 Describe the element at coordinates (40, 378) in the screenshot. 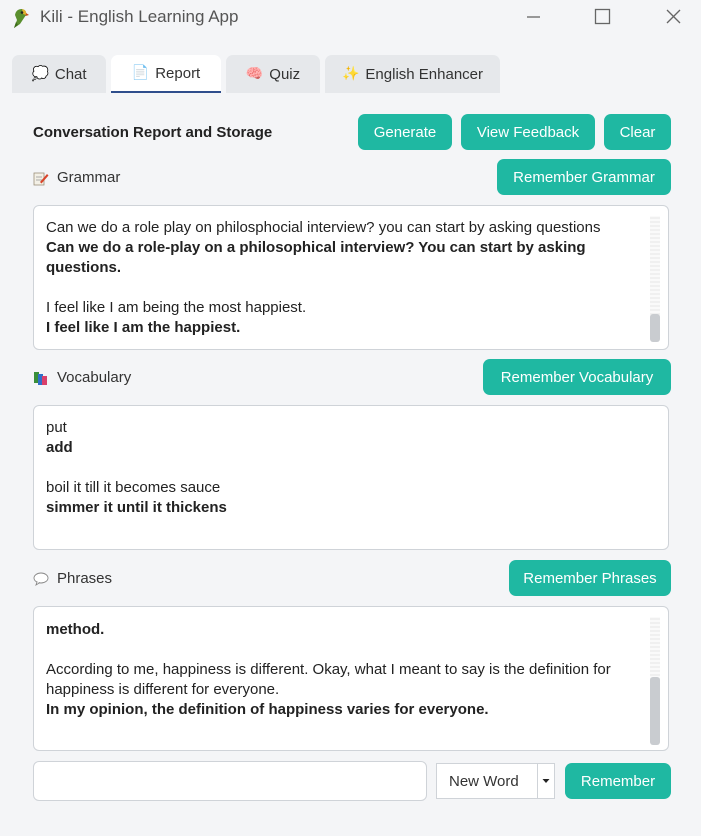

I see `books-icon` at that location.